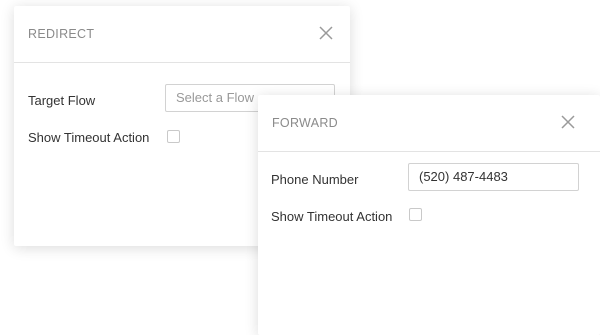 The image size is (600, 335). What do you see at coordinates (429, 123) in the screenshot?
I see `forward-panel-header: FORWARD` at bounding box center [429, 123].